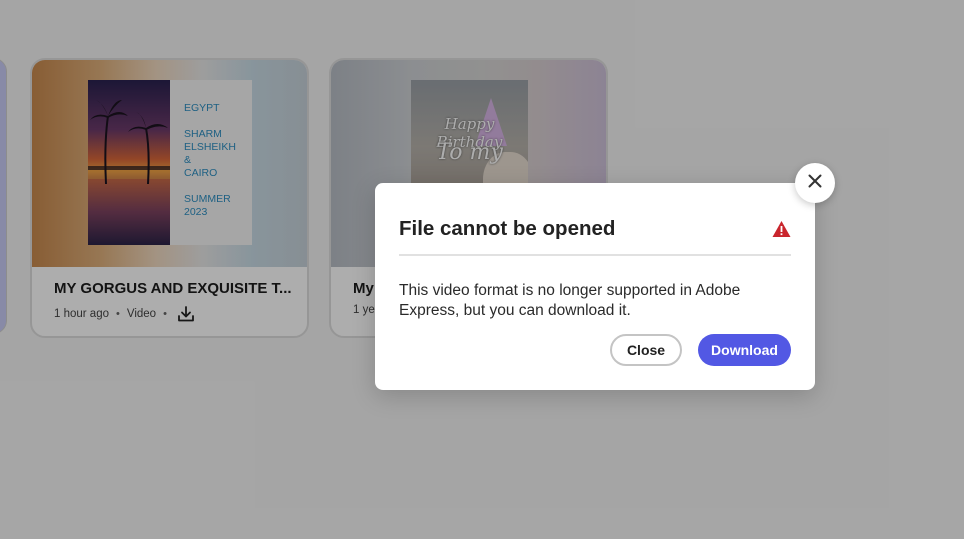 The width and height of the screenshot is (964, 539). I want to click on dialog-title: File cannot be opened, so click(507, 228).